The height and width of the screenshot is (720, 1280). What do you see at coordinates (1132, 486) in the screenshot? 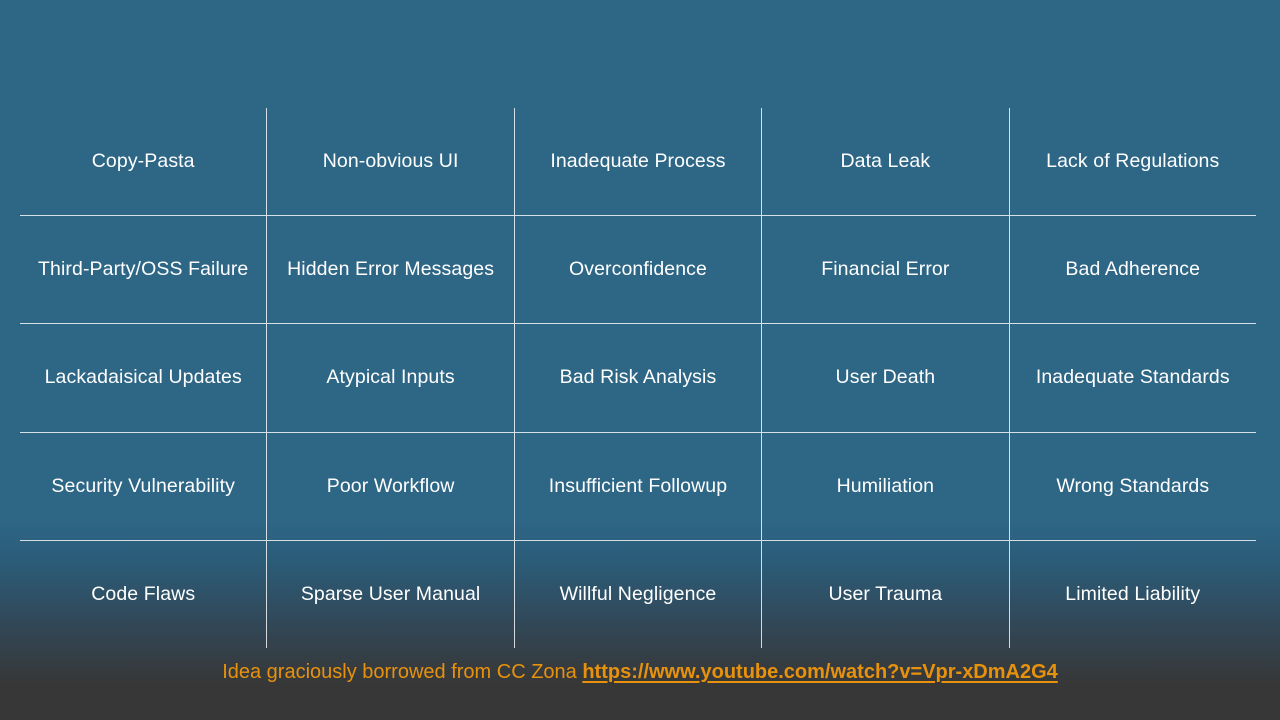
I see `matrix-cell: Wrong Standards` at bounding box center [1132, 486].